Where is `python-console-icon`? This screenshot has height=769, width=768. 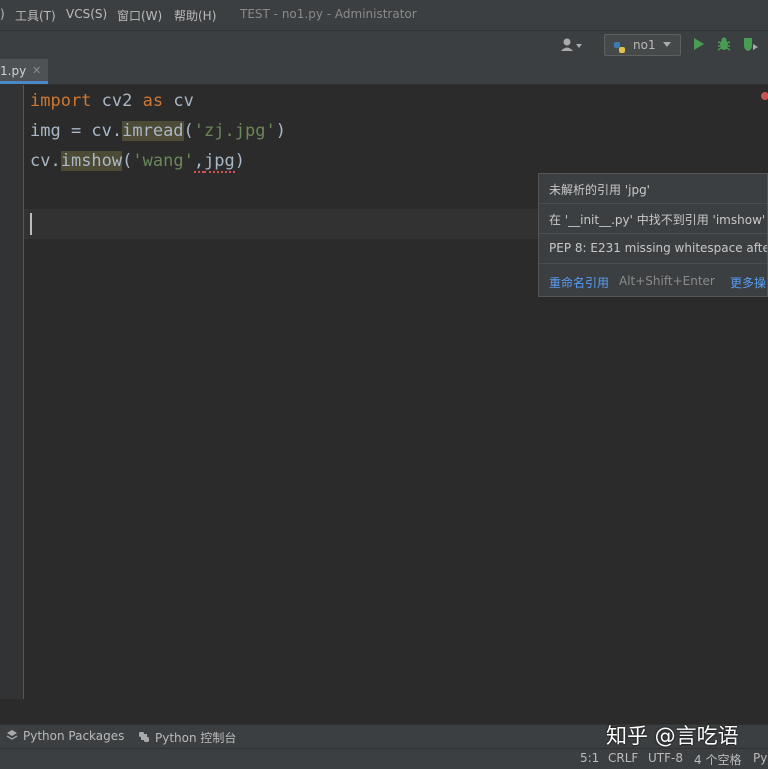 python-console-icon is located at coordinates (144, 737).